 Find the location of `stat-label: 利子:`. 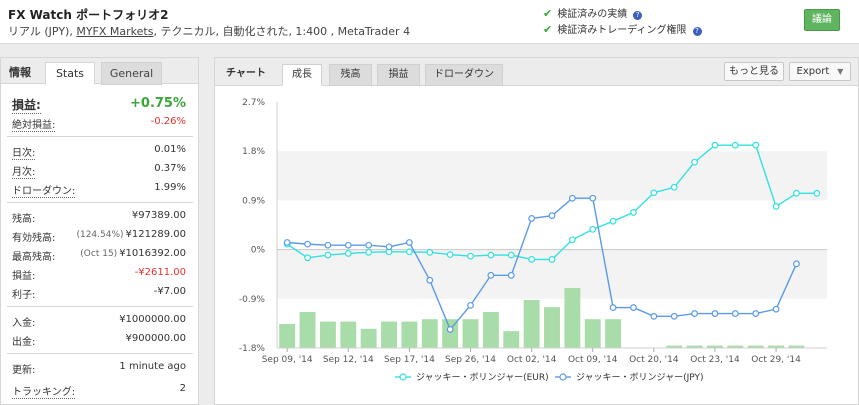

stat-label: 利子: is located at coordinates (24, 295).